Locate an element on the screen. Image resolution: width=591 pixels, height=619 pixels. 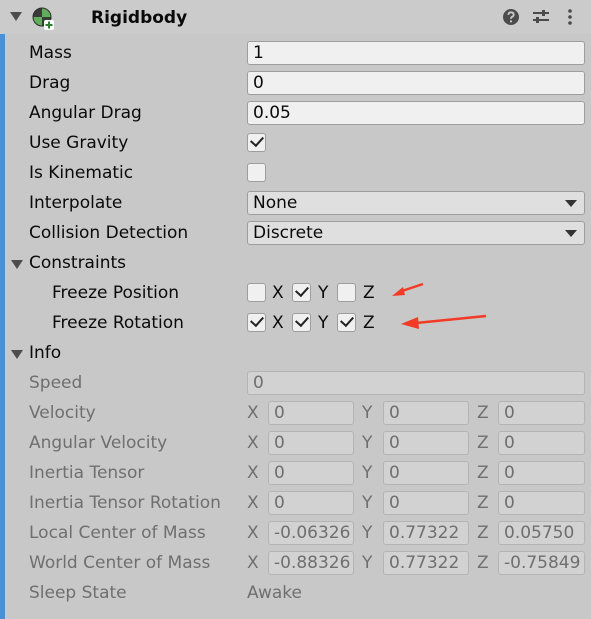
freeze-position-y-label: Y is located at coordinates (323, 293).